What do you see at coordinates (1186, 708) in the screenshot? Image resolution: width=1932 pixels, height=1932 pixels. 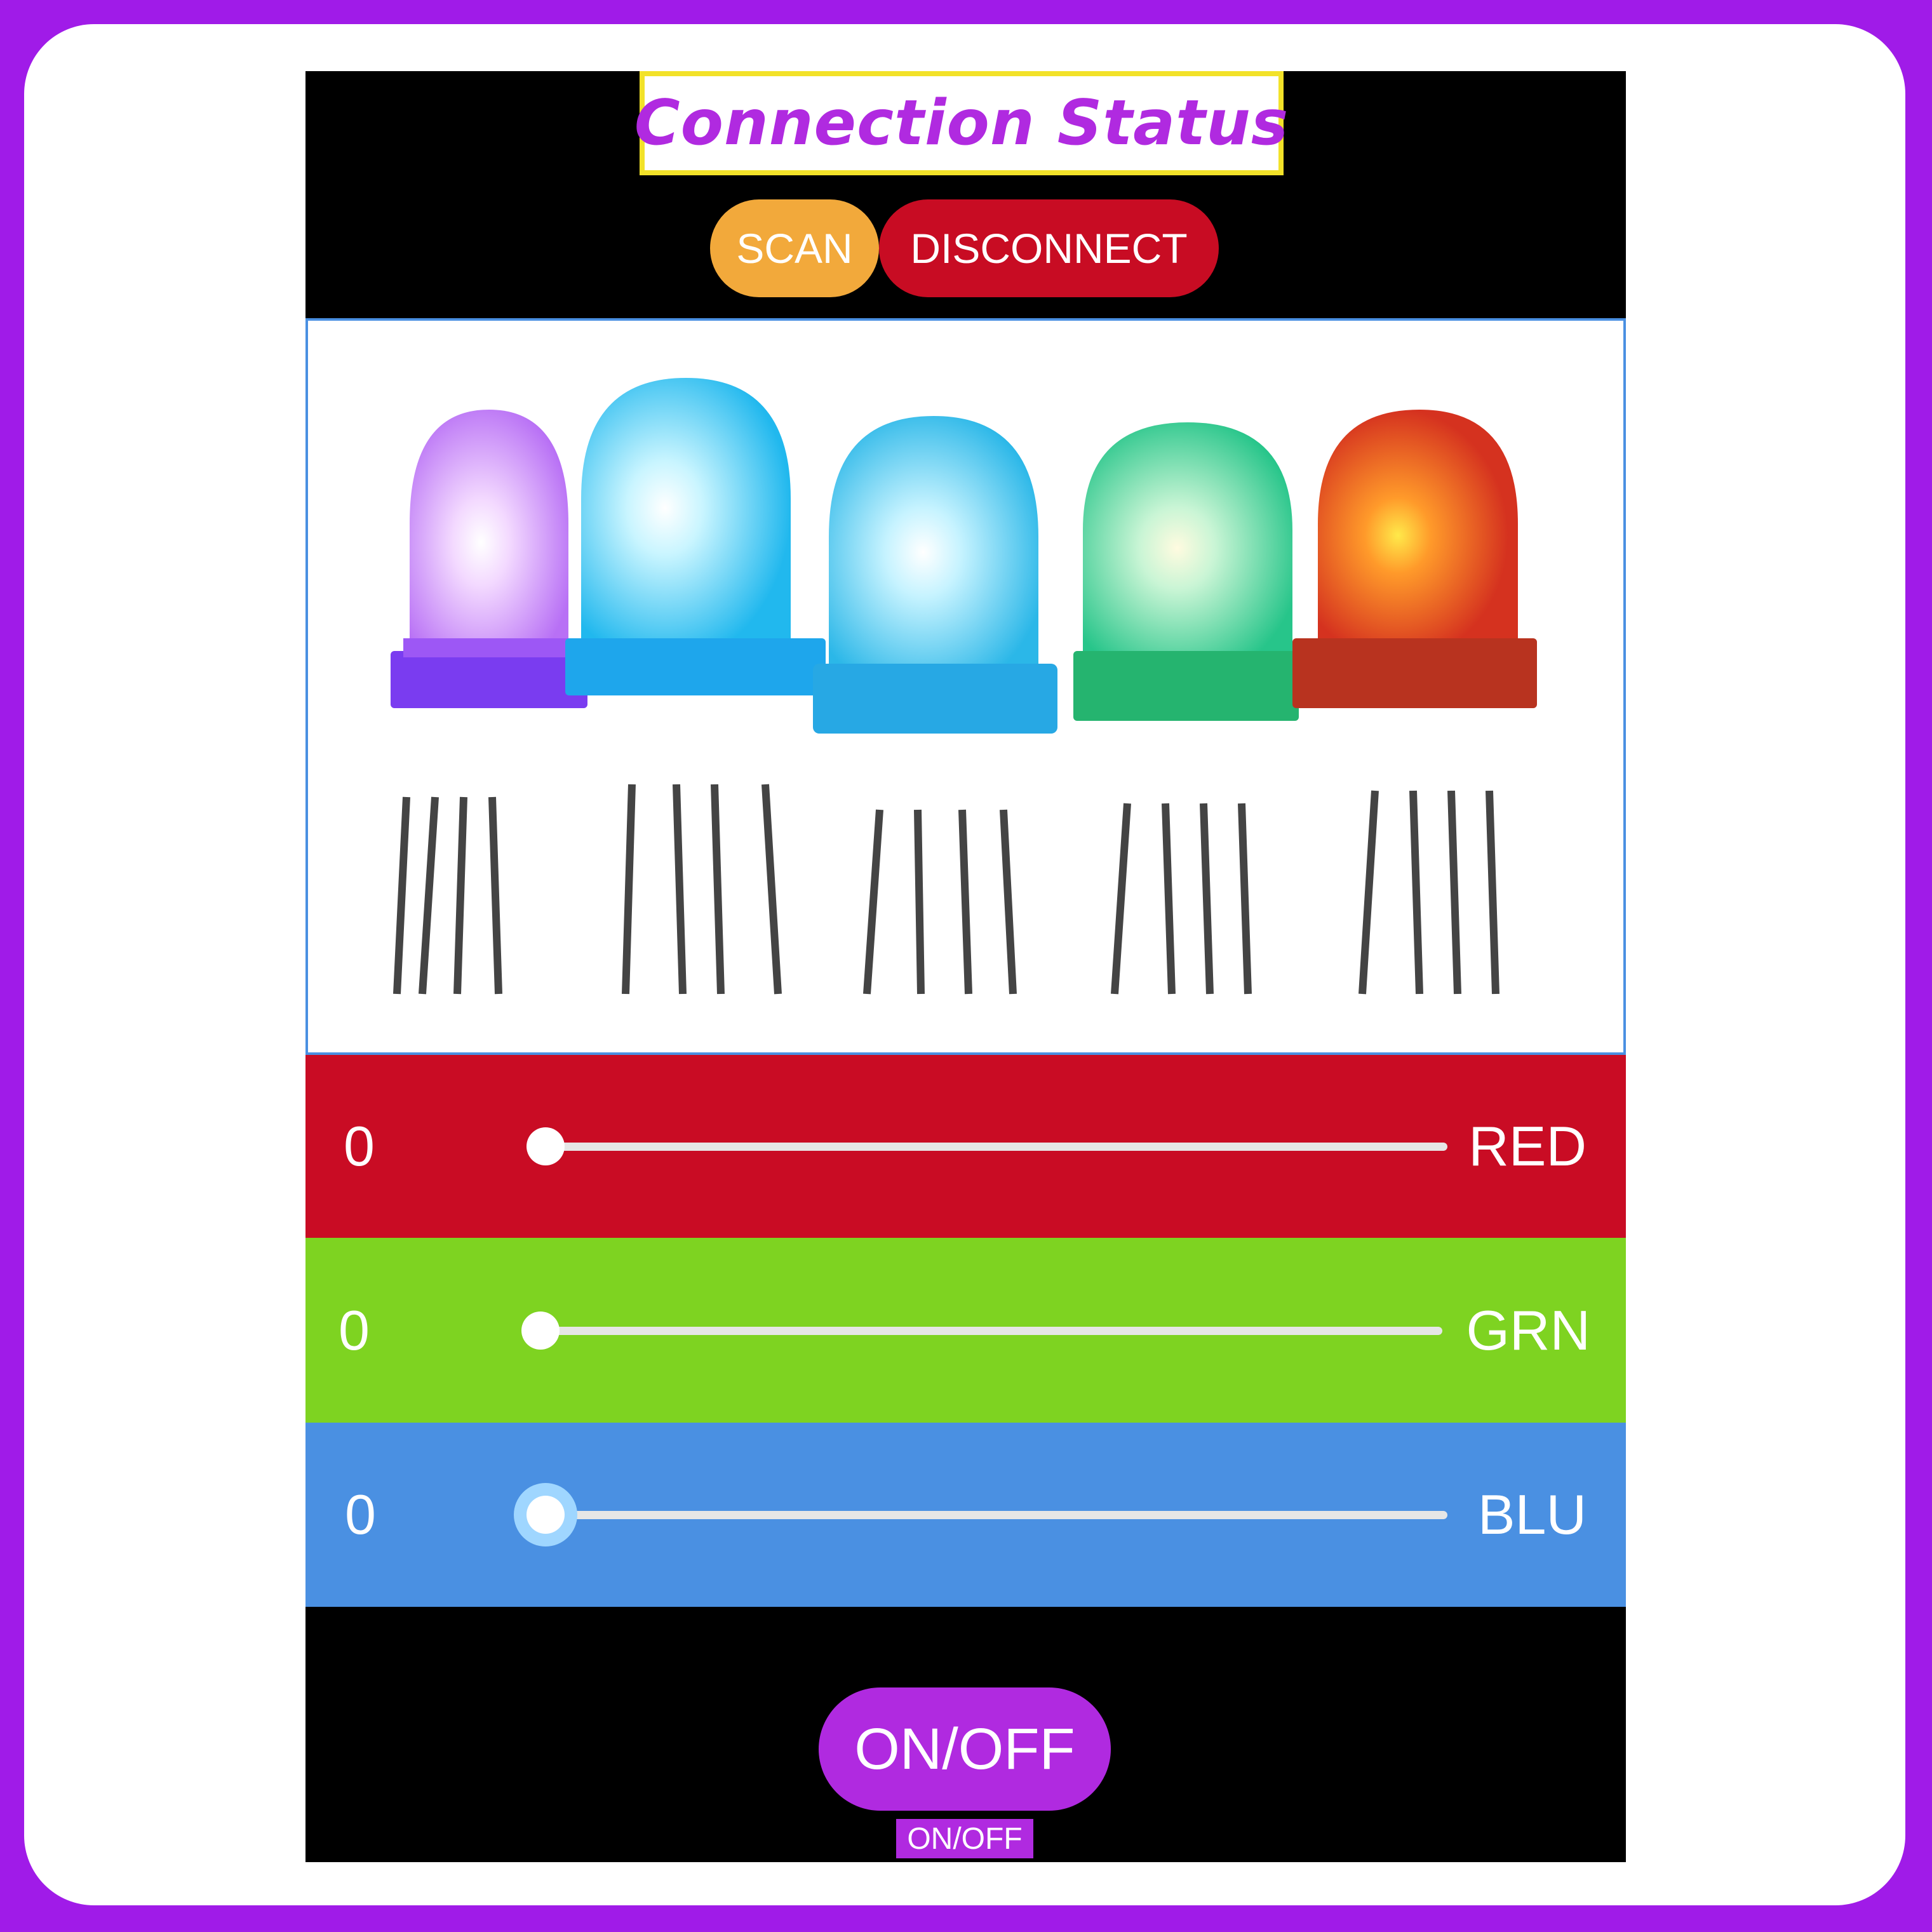 I see `led-green` at bounding box center [1186, 708].